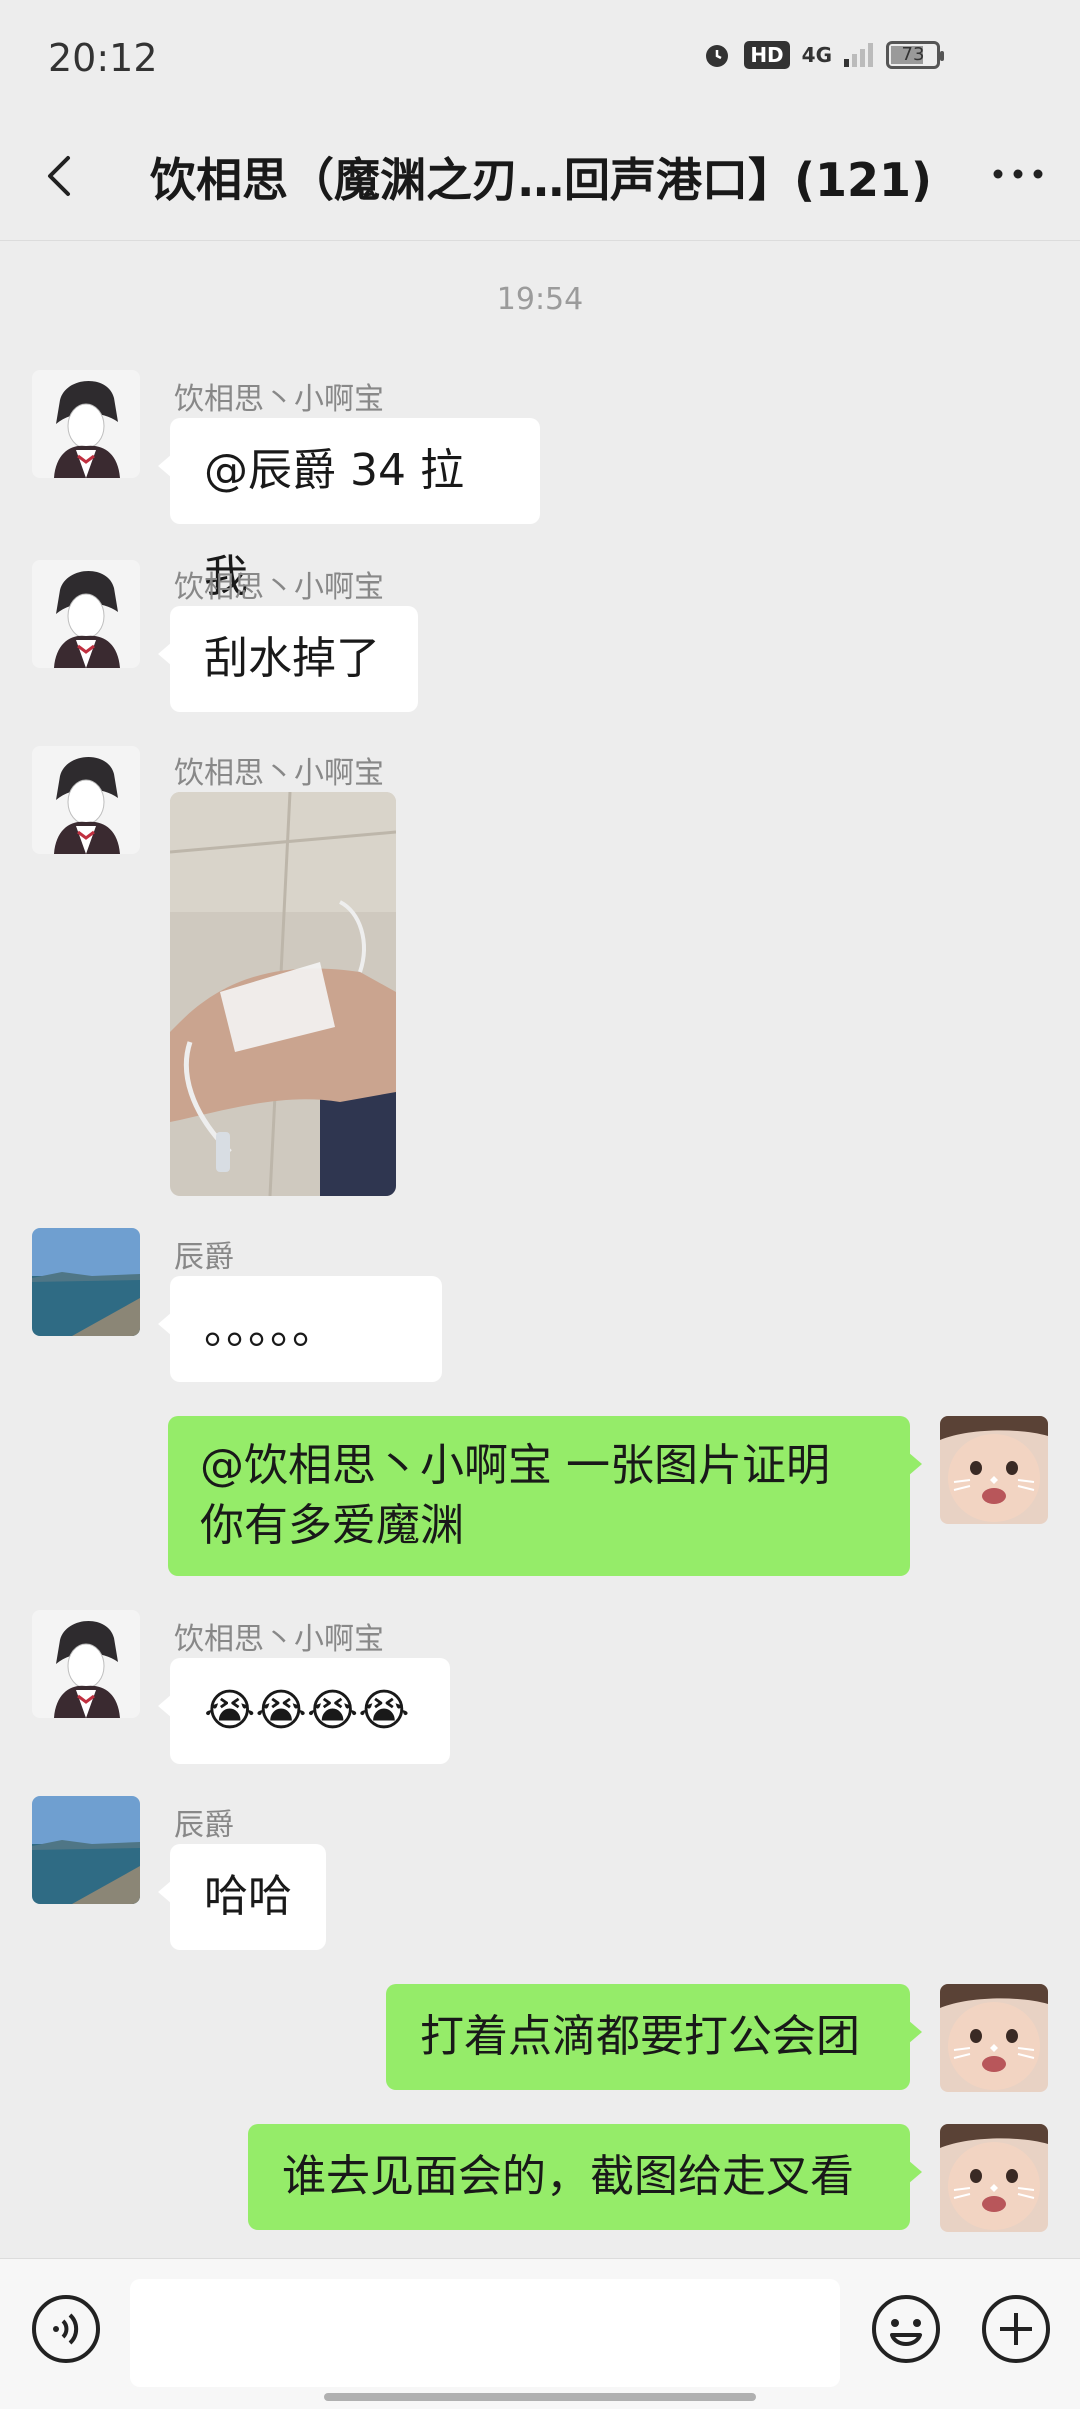 Image resolution: width=1080 pixels, height=2409 pixels. What do you see at coordinates (540, 2397) in the screenshot?
I see `home-indicator` at bounding box center [540, 2397].